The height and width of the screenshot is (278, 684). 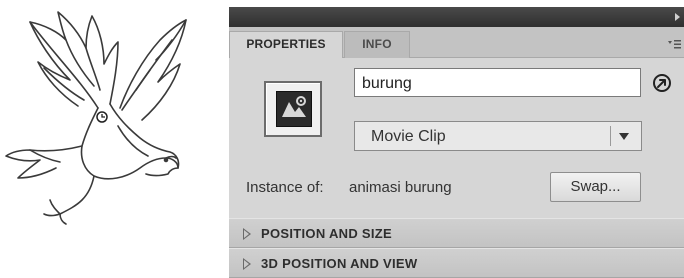 What do you see at coordinates (498, 136) in the screenshot?
I see `symbol-type-dropdown: Movie Clip` at bounding box center [498, 136].